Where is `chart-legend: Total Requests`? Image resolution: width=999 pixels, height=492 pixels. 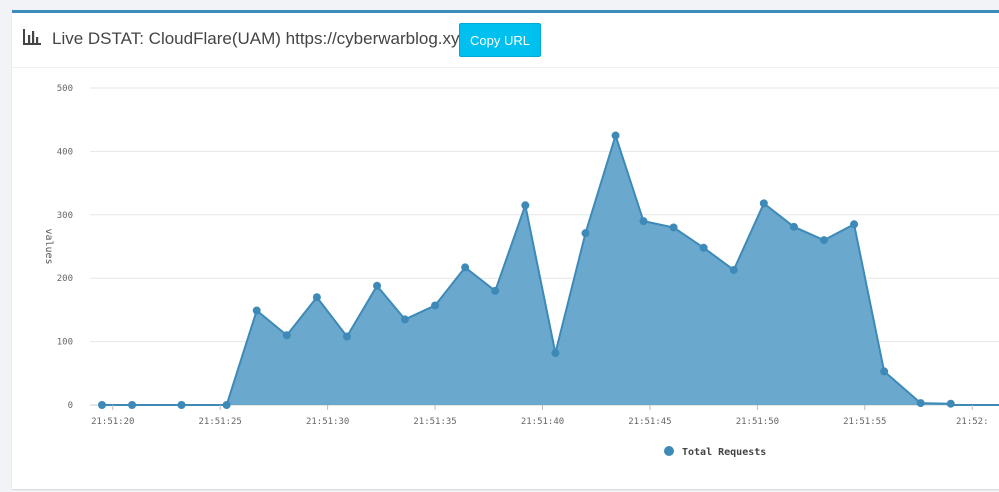 chart-legend: Total Requests is located at coordinates (715, 452).